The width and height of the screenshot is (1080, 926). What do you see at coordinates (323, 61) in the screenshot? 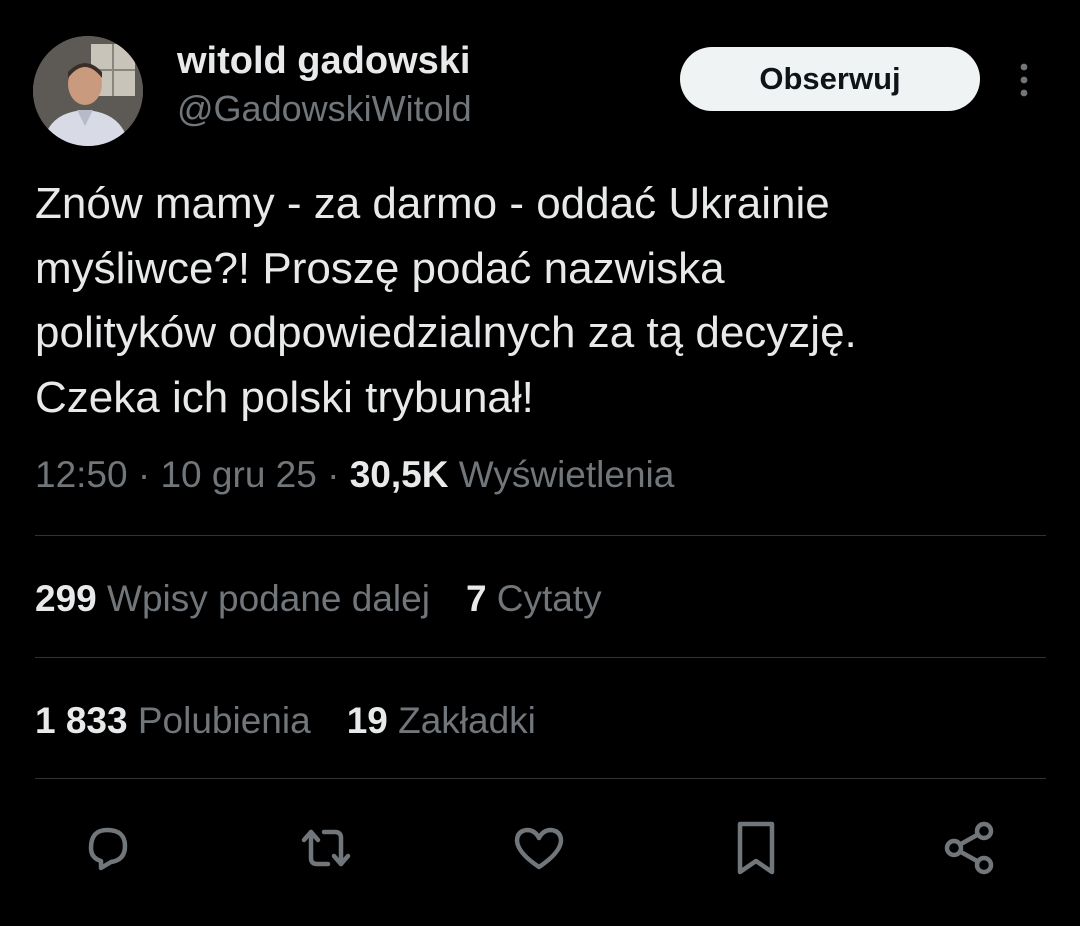
I see `author-display-name: witold gadowski` at bounding box center [323, 61].